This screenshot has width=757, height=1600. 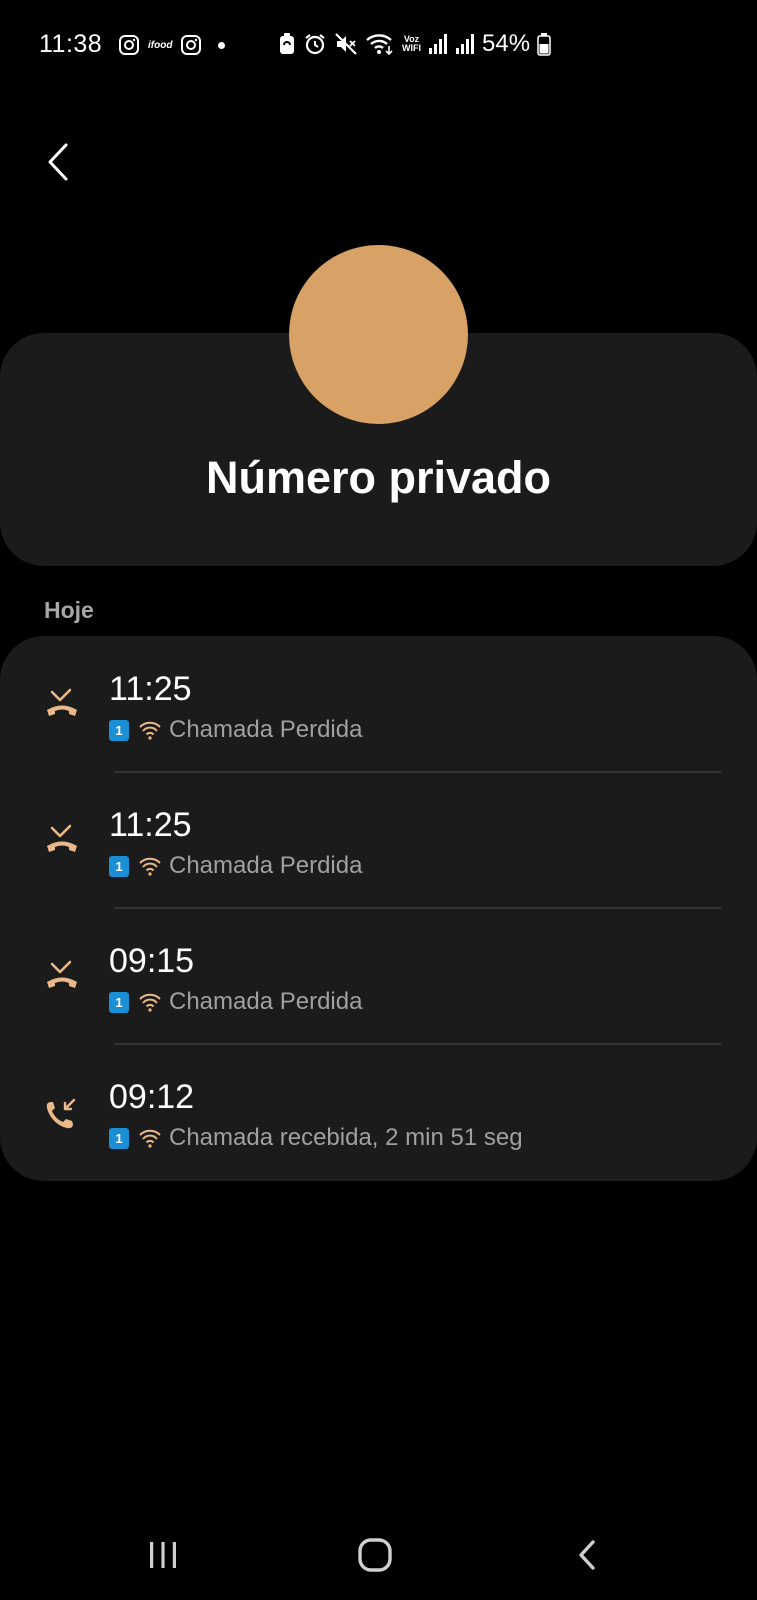 I want to click on home-button, so click(x=375, y=1555).